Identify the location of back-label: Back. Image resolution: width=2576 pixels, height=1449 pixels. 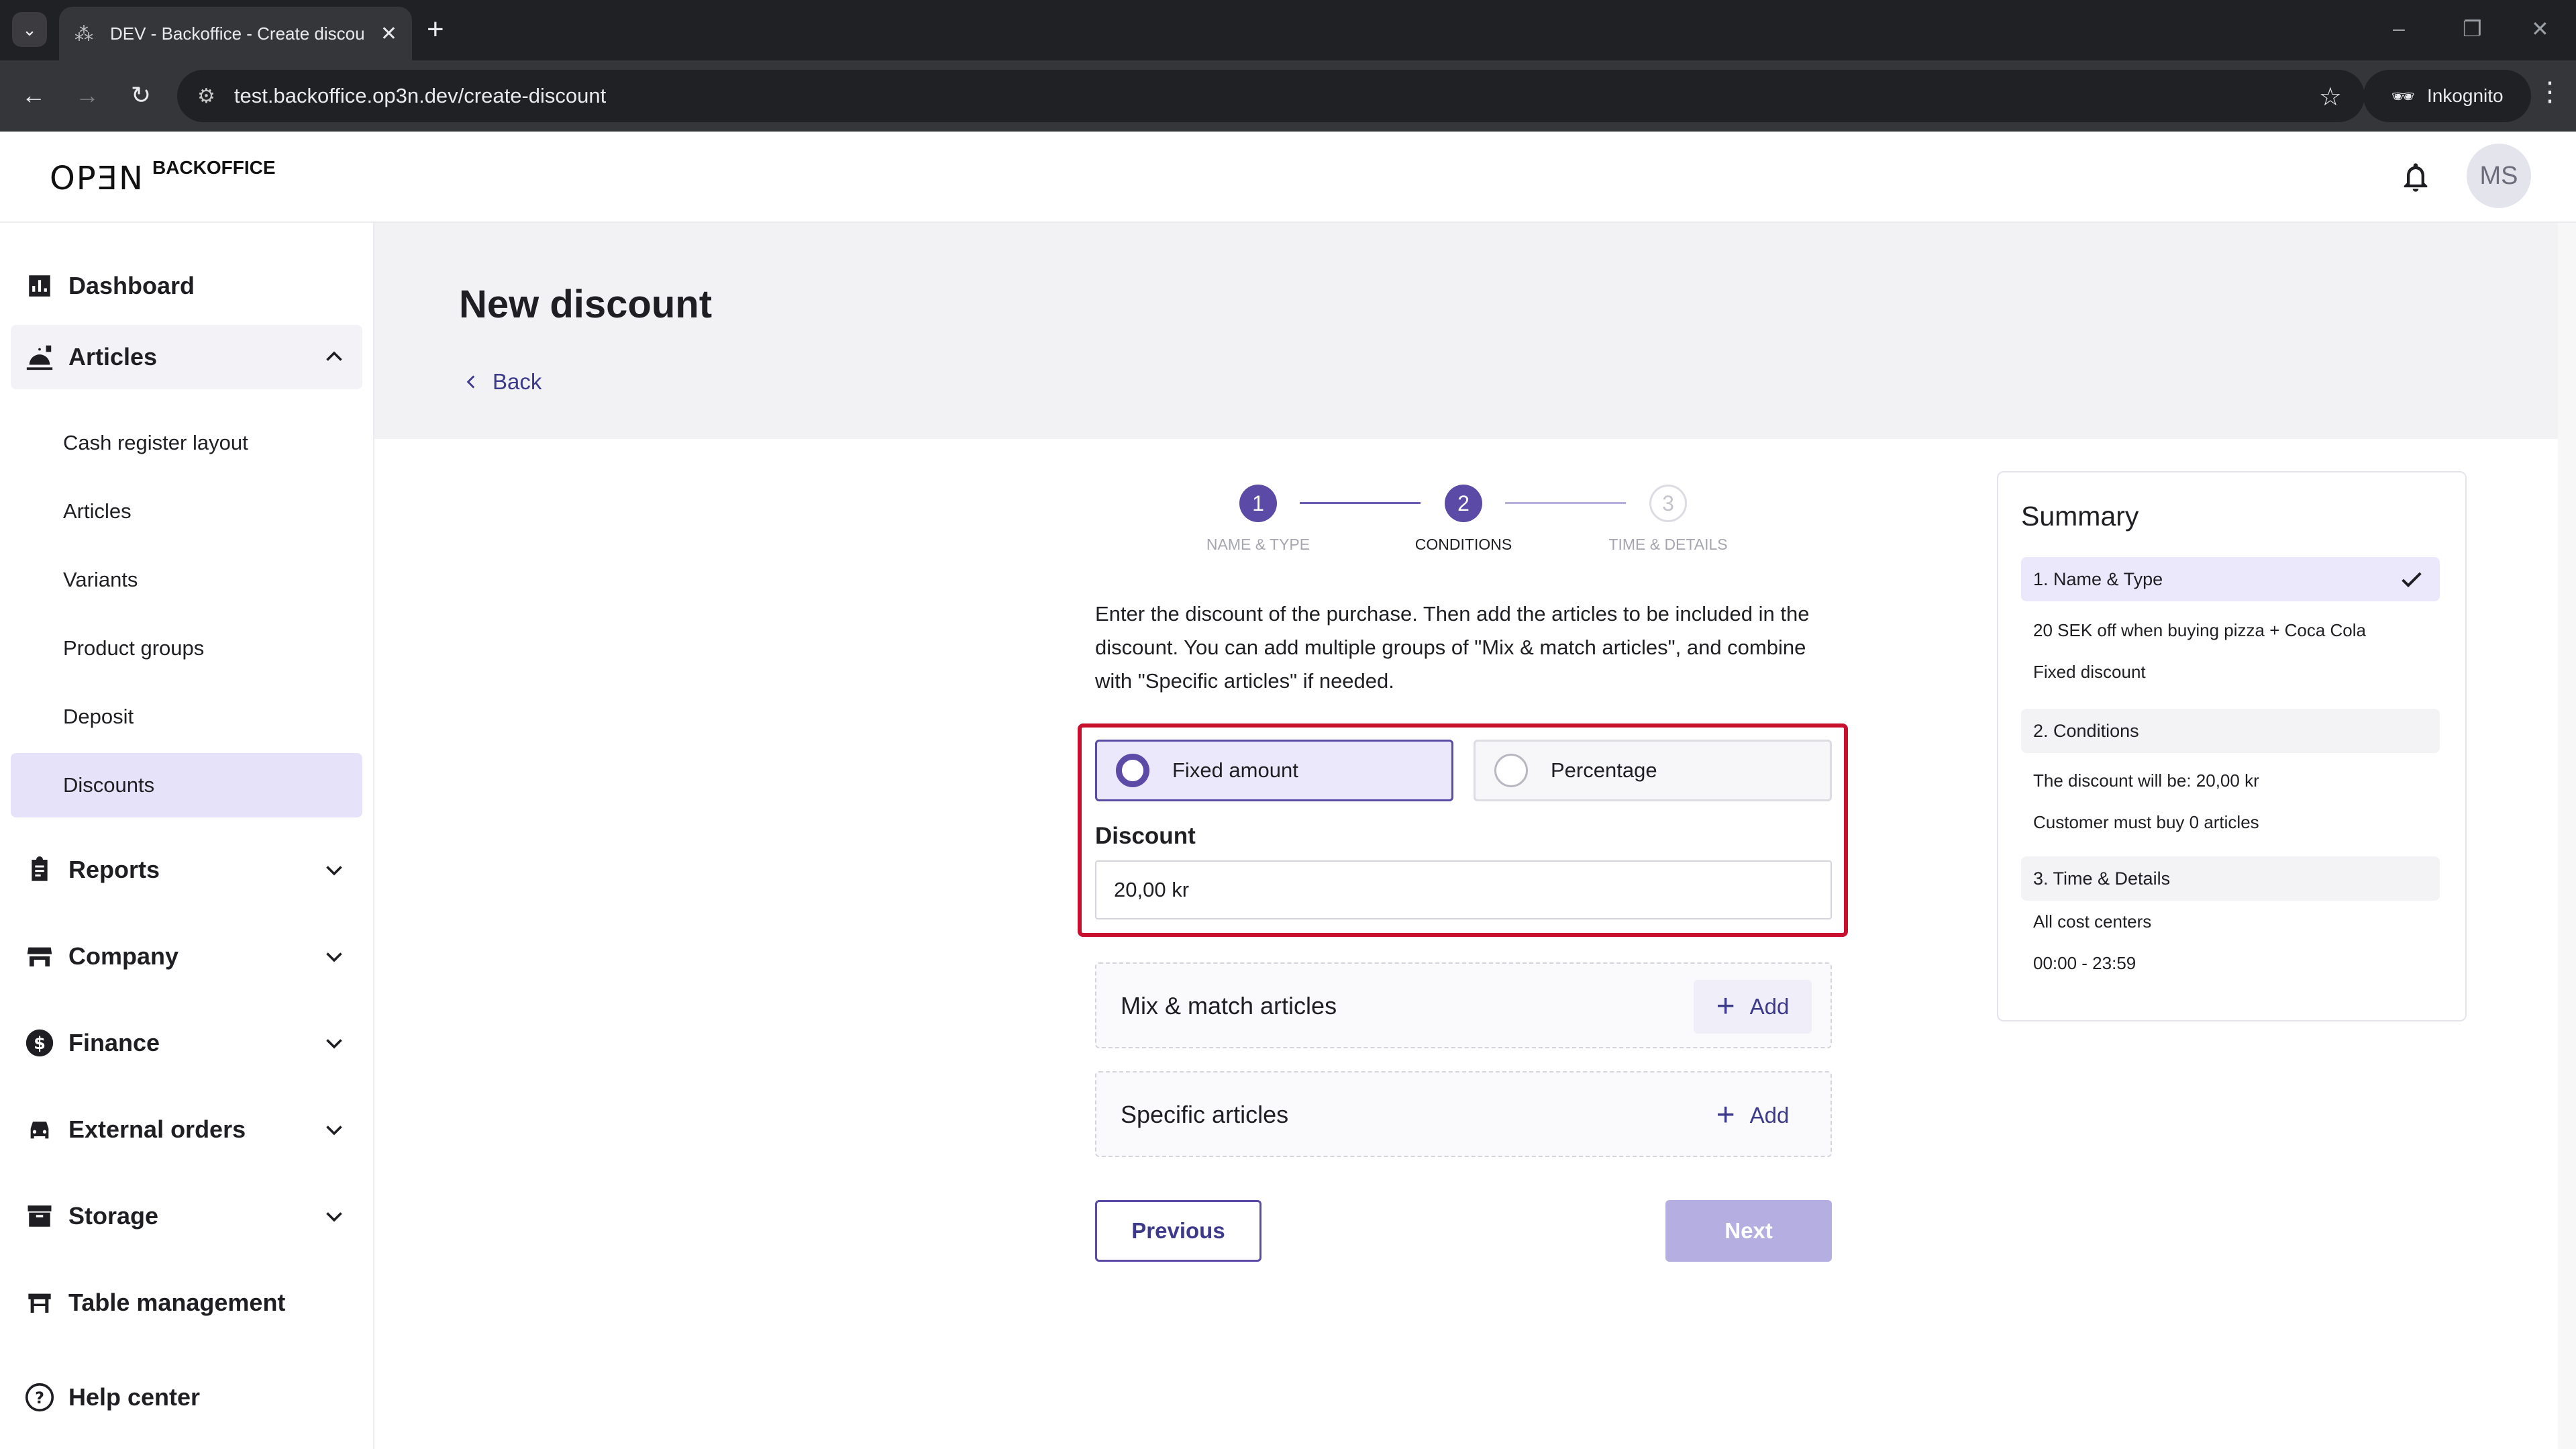
(517, 381).